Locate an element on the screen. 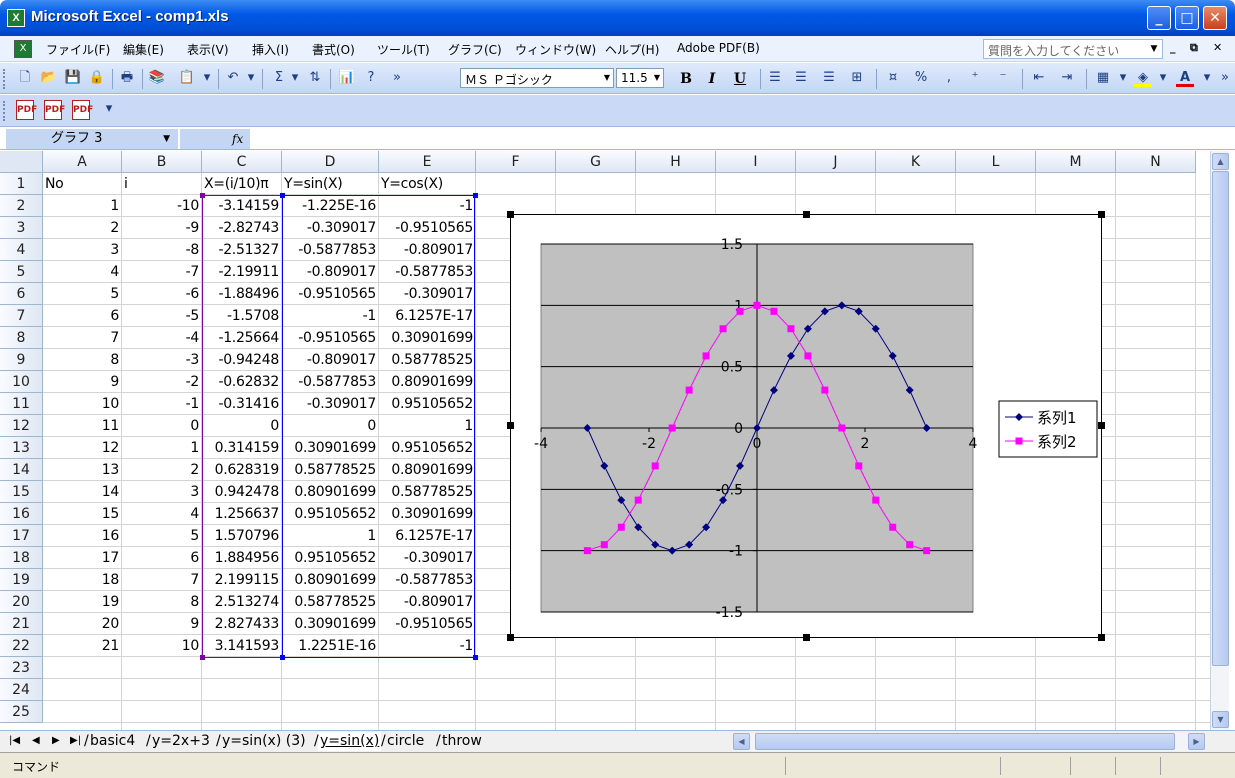  cell-a21: 20 is located at coordinates (82, 624).